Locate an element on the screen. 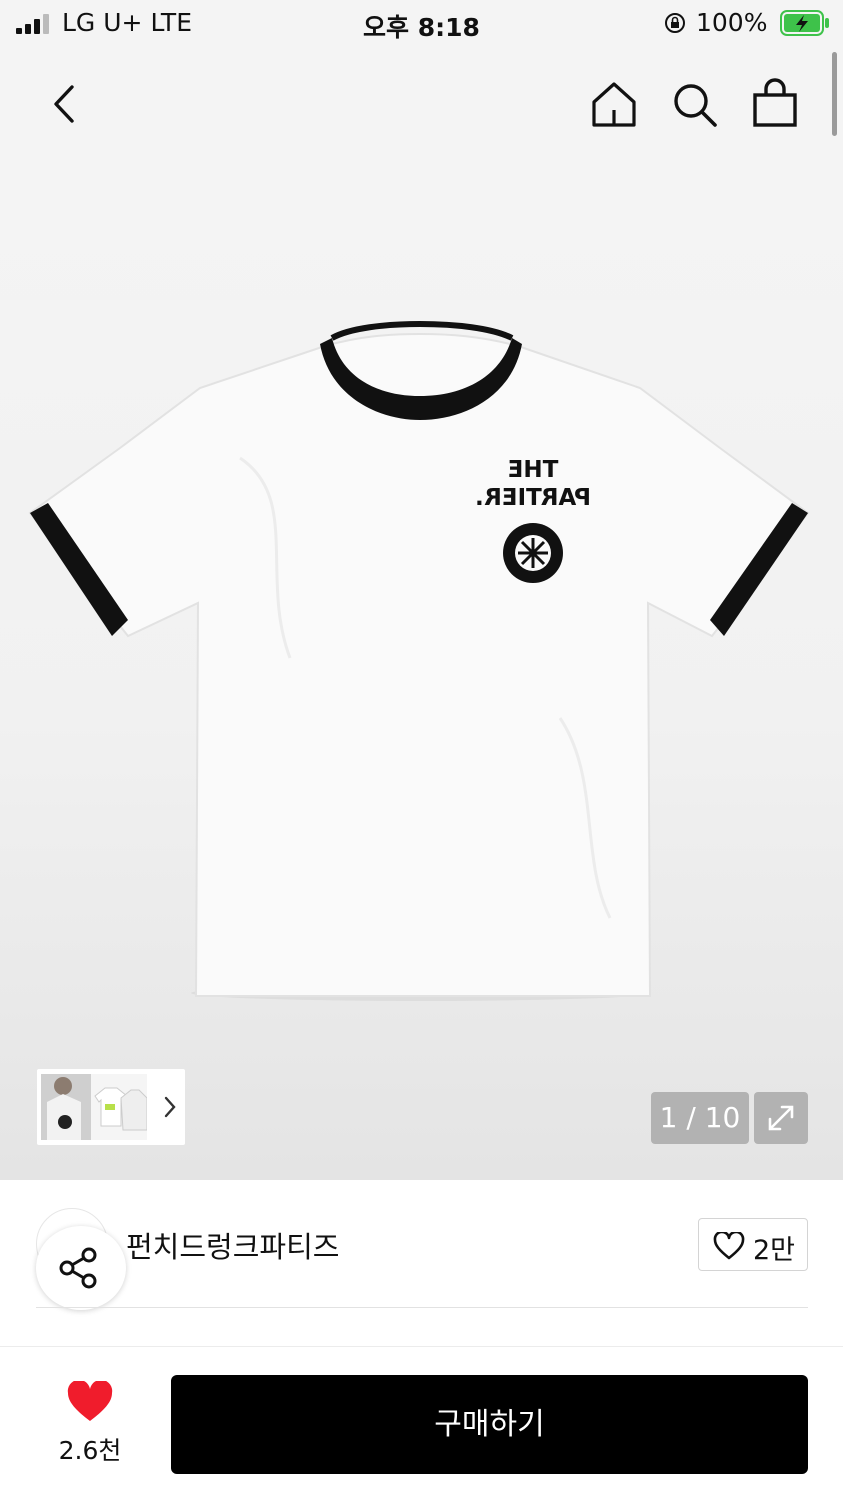 The image size is (843, 1500). rotation-lock-icon is located at coordinates (675, 23).